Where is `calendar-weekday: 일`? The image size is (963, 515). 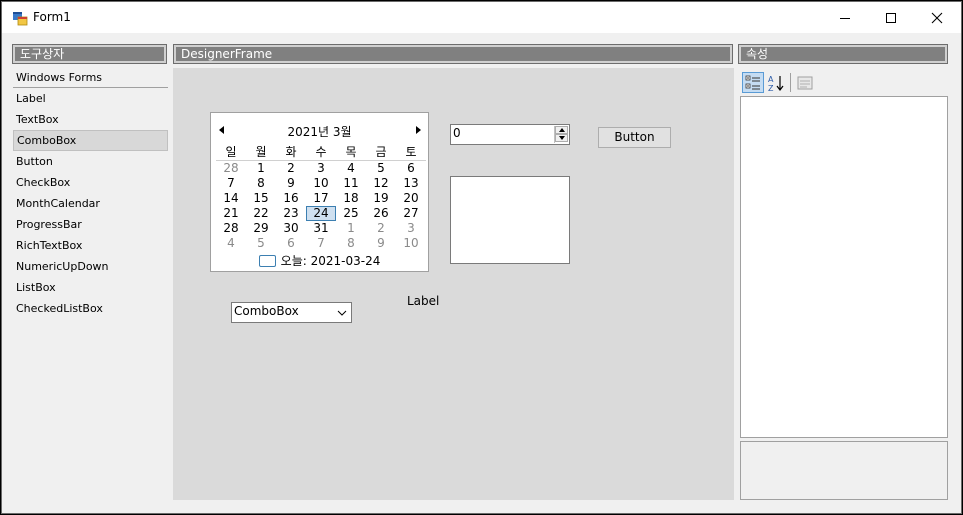
calendar-weekday: 일 is located at coordinates (231, 152).